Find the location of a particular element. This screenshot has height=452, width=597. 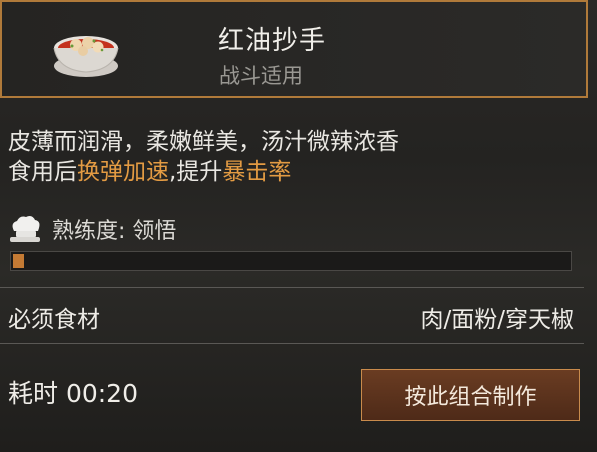

effect-crit-rate: 暴击率 is located at coordinates (257, 172).